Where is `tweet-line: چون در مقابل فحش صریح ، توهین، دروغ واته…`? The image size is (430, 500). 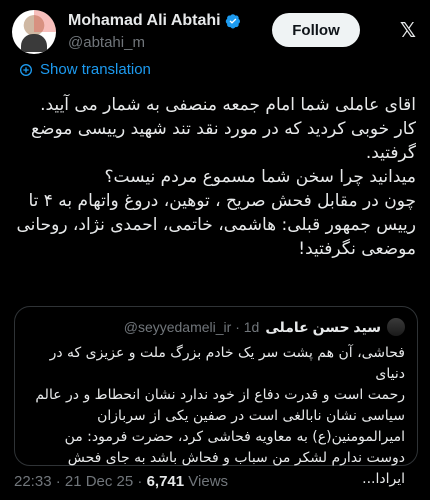 tweet-line: چون در مقابل فحش صریح ، توهین، دروغ واته… is located at coordinates (222, 201).